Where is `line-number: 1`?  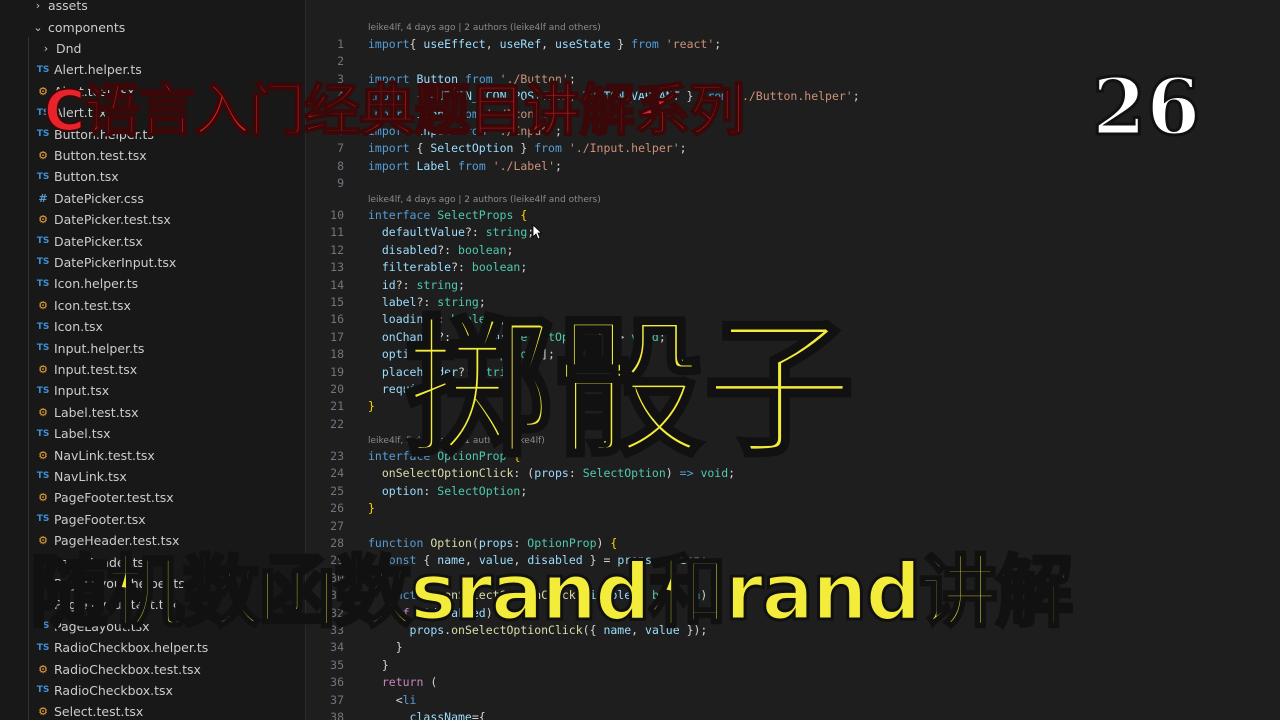
line-number: 1 is located at coordinates (340, 44).